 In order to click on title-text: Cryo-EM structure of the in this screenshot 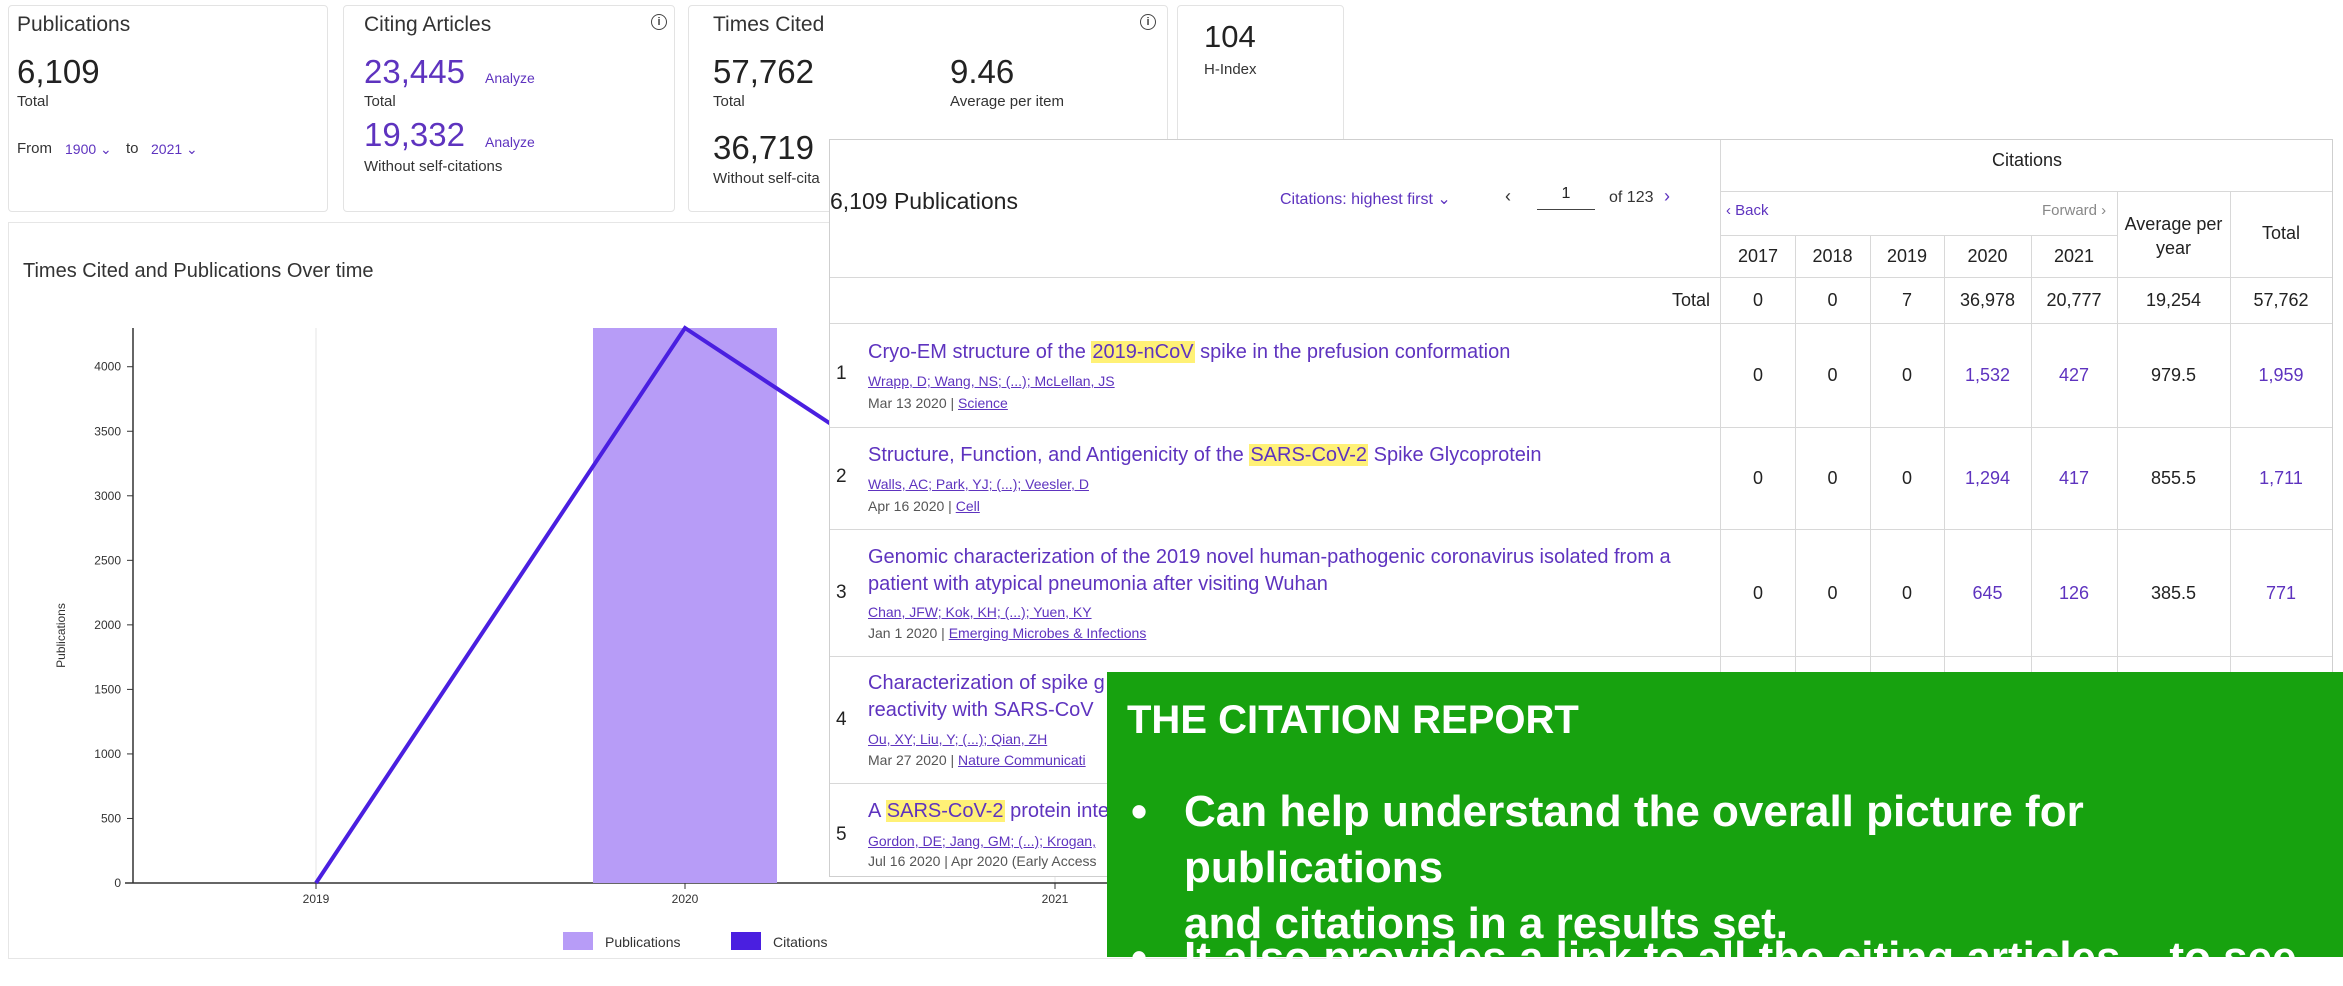, I will do `click(980, 352)`.